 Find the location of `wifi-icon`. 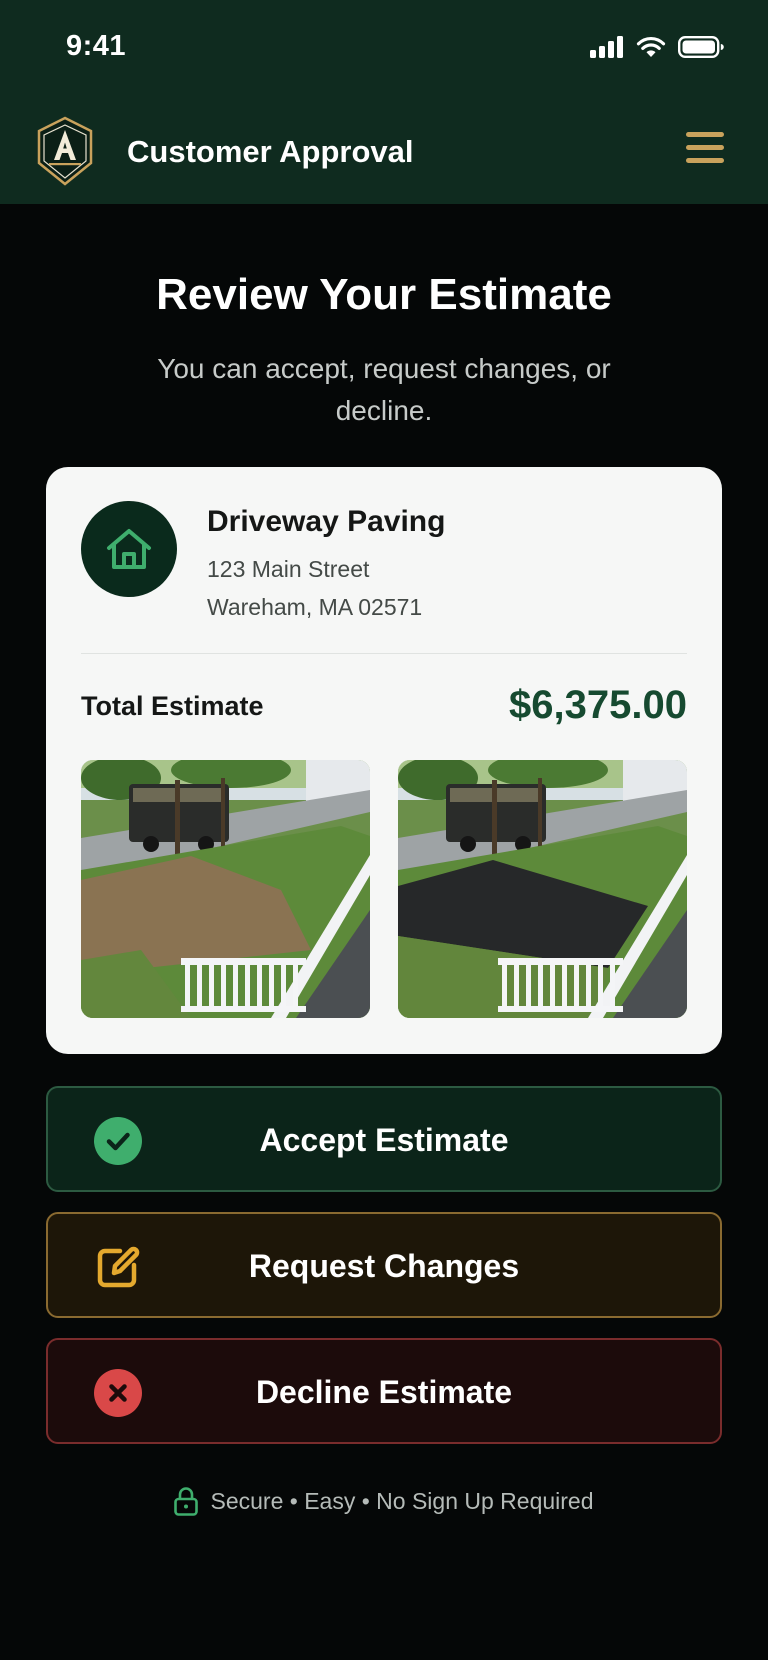

wifi-icon is located at coordinates (651, 46).